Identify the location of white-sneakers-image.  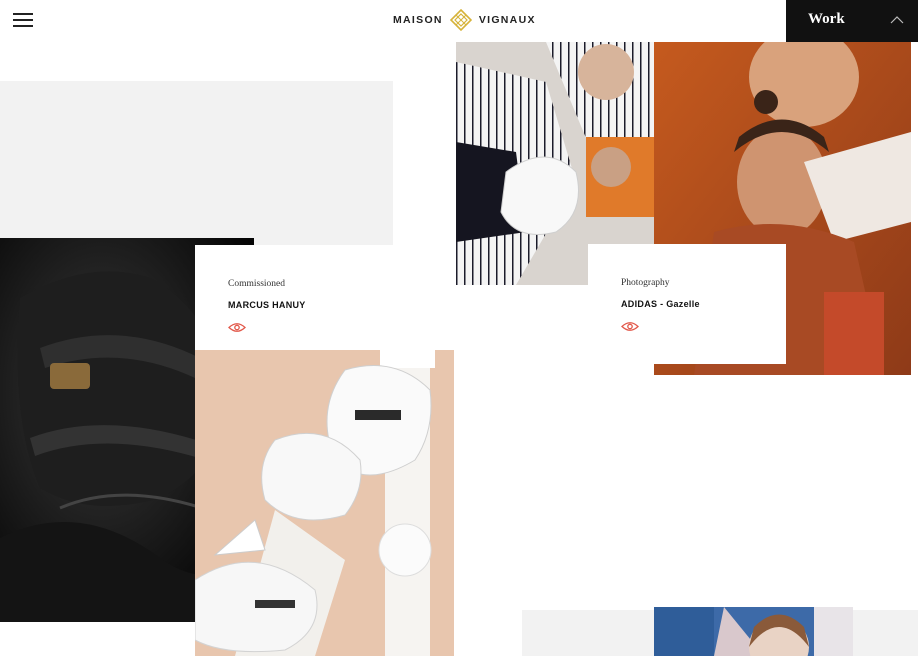
(324, 503).